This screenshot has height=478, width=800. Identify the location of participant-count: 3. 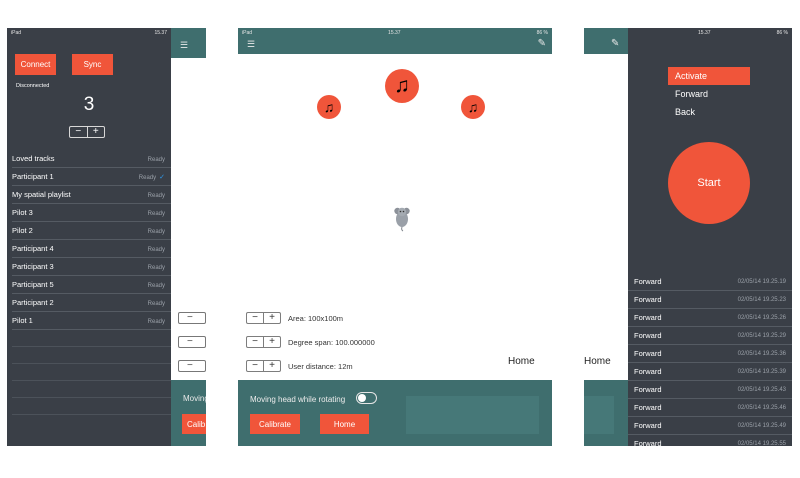
(89, 104).